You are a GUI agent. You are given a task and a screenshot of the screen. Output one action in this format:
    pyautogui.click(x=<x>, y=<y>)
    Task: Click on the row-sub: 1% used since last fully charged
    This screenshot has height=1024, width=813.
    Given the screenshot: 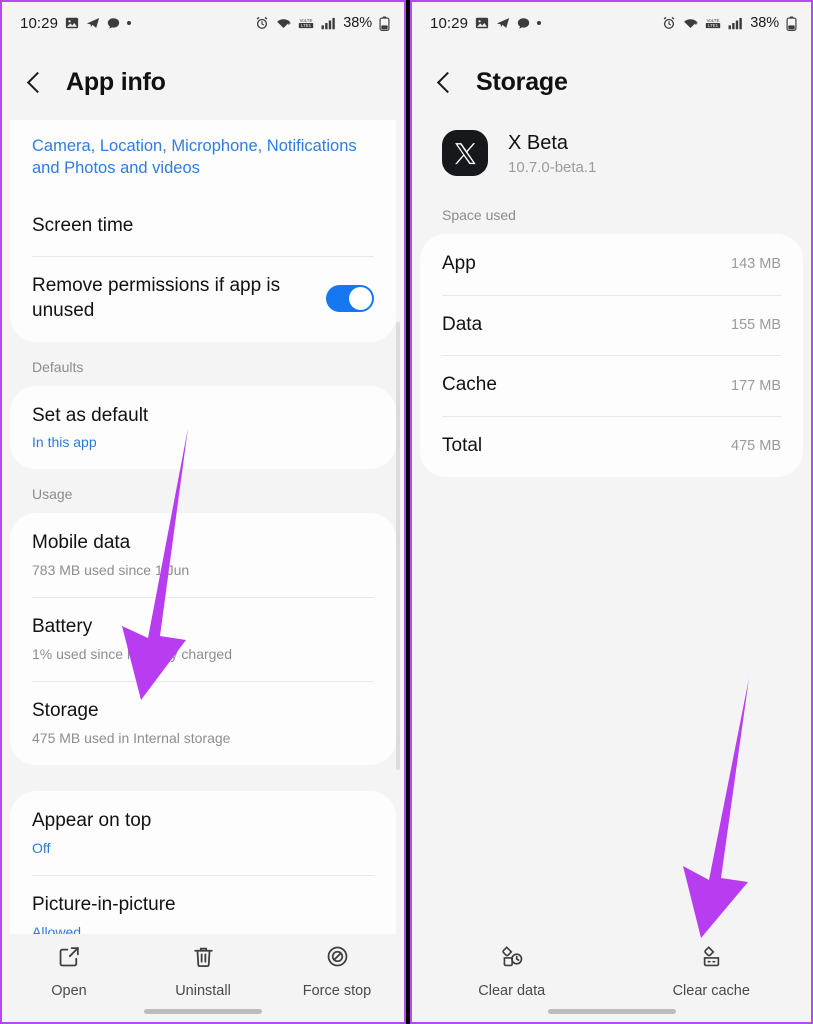 What is the action you would take?
    pyautogui.click(x=132, y=654)
    